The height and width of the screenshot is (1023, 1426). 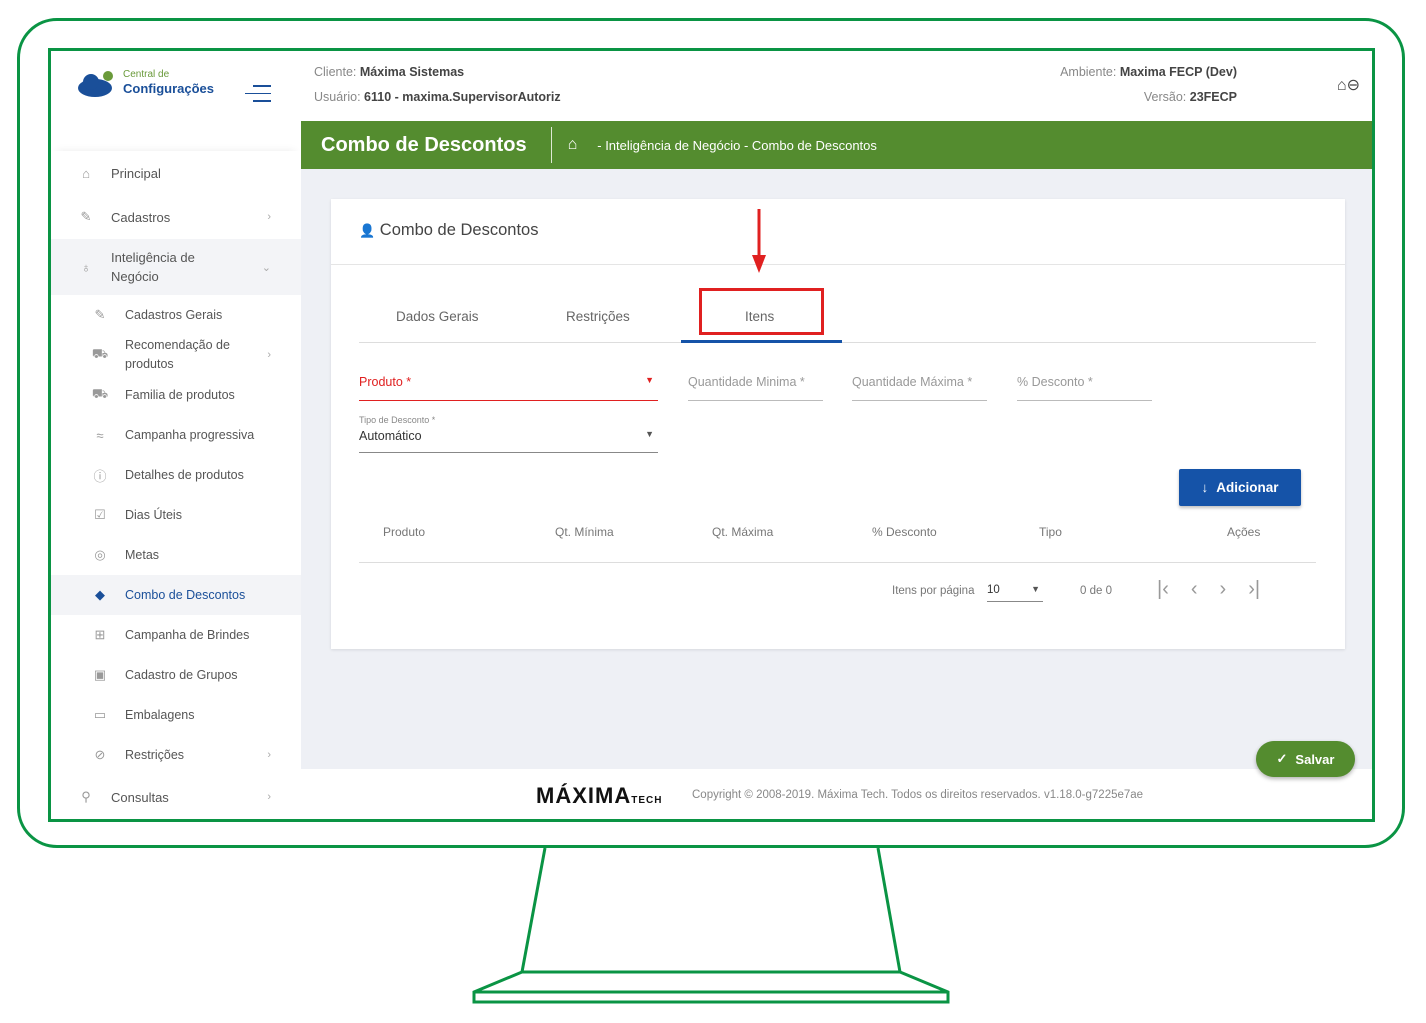 I want to click on sidebar-item-combo-descontos: ◆ Combo de Descontos, so click(x=176, y=595).